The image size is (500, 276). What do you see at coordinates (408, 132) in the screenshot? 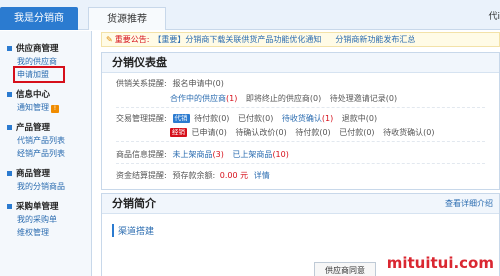
I see `trade-receipt-2: 待收货确认(0)` at bounding box center [408, 132].